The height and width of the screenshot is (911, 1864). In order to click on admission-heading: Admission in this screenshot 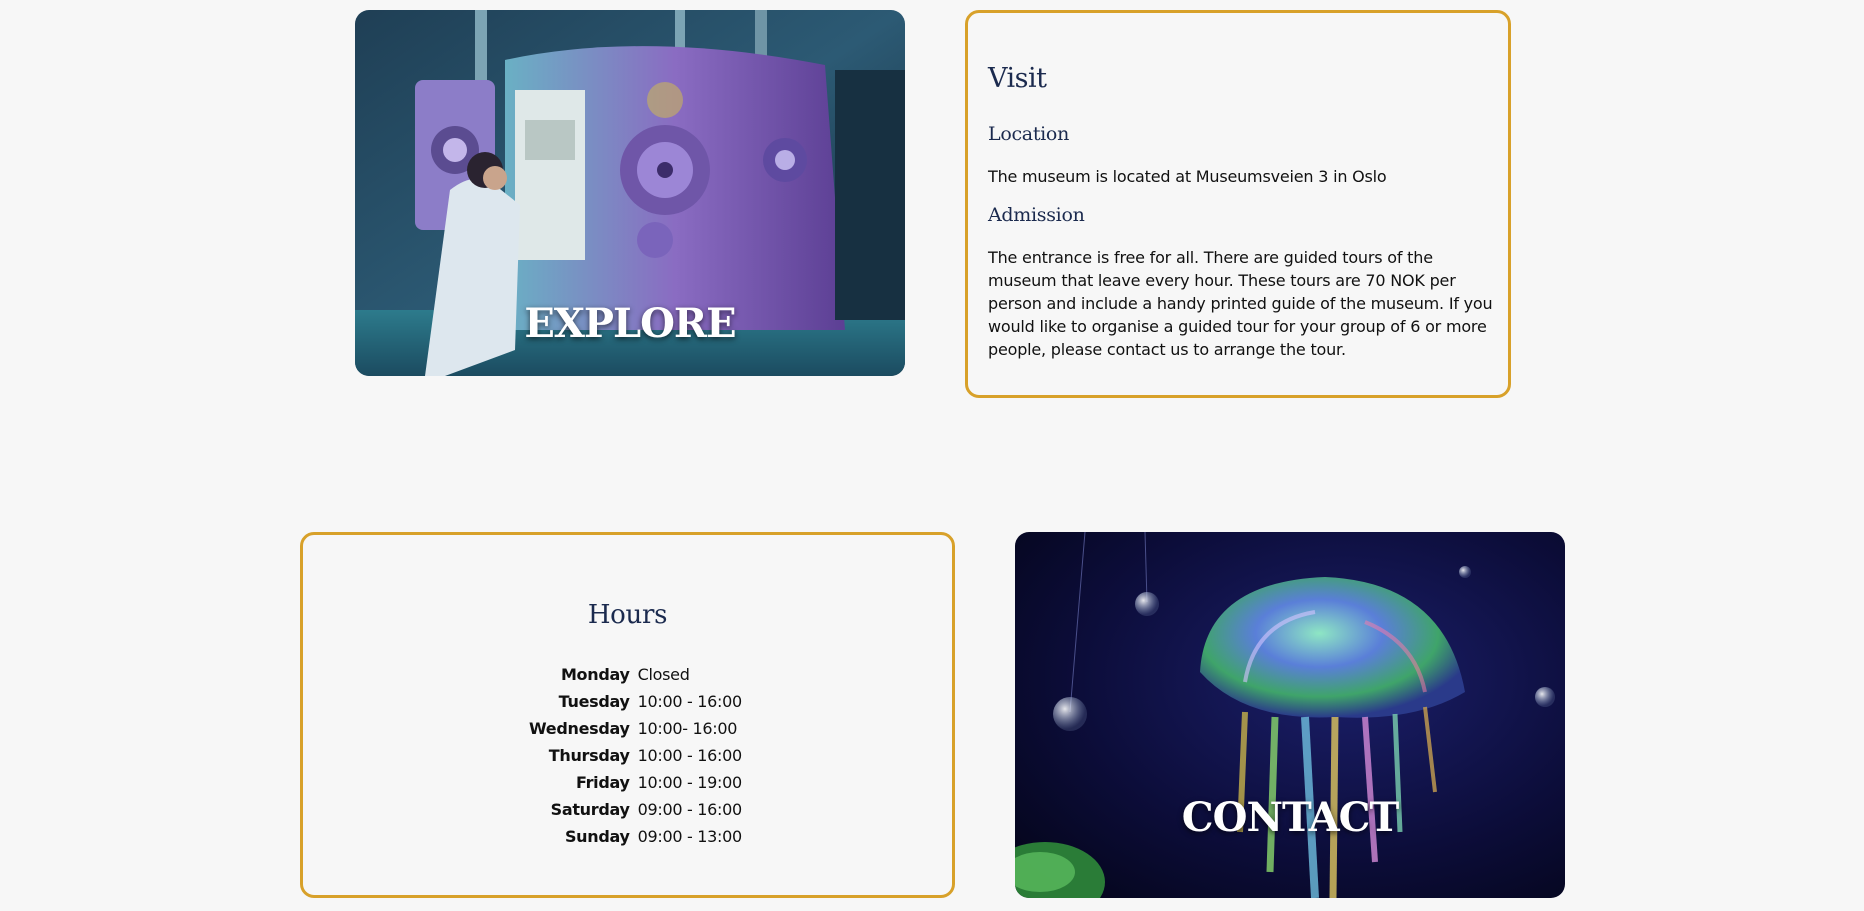, I will do `click(1036, 215)`.